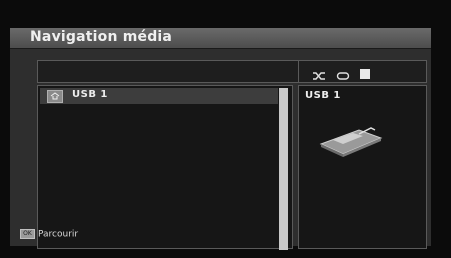  I want to click on stop-icon, so click(365, 72).